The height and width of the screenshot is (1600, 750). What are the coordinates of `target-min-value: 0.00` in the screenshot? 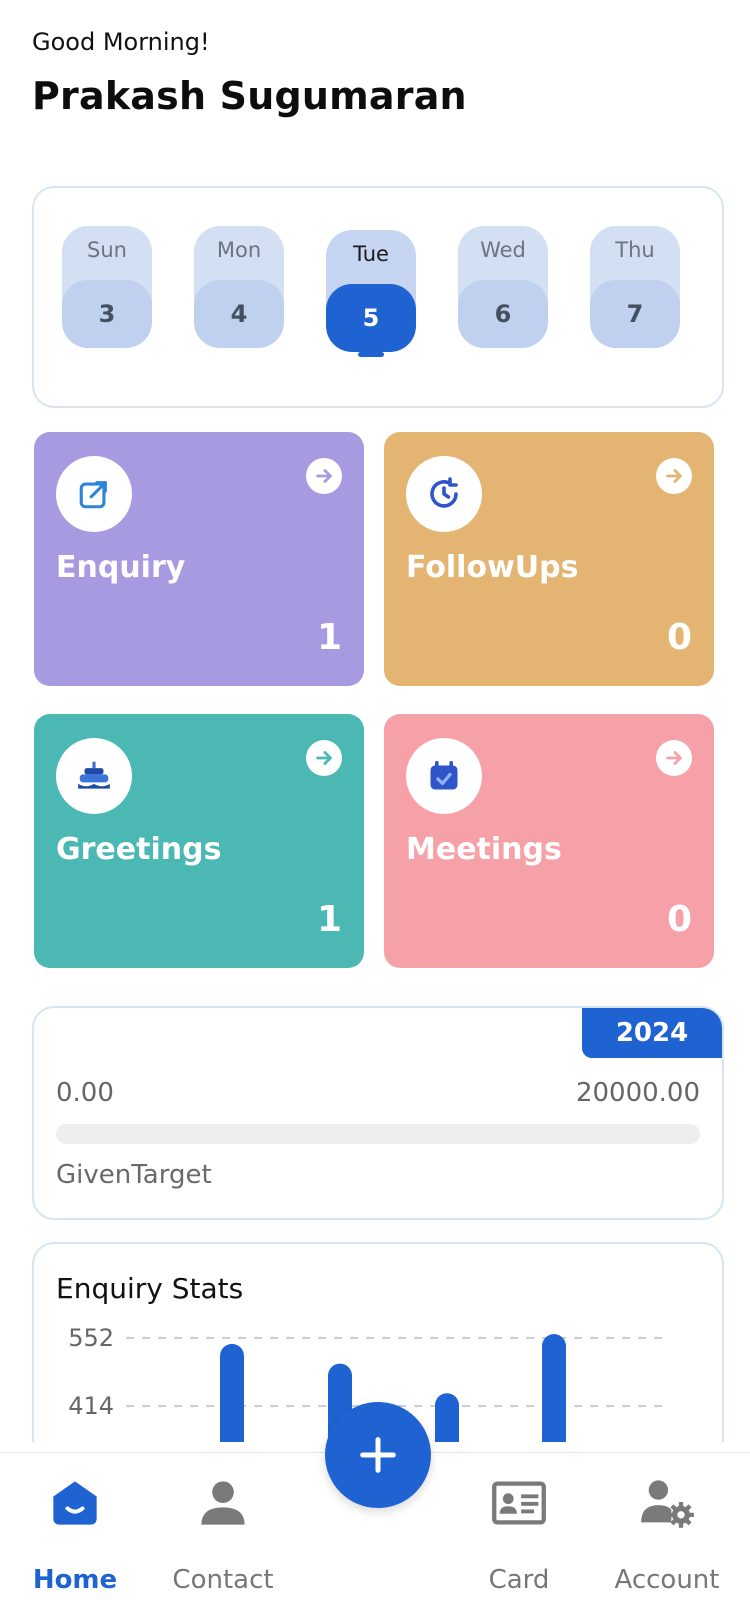 It's located at (85, 1093).